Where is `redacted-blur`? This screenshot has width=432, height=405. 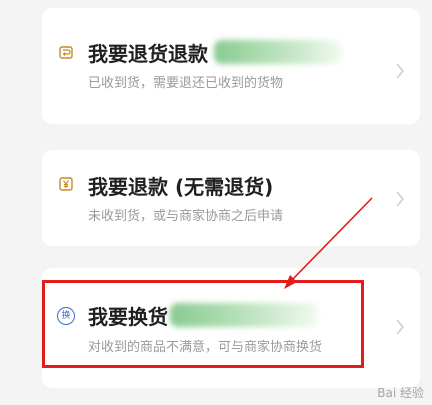
redacted-blur is located at coordinates (278, 52).